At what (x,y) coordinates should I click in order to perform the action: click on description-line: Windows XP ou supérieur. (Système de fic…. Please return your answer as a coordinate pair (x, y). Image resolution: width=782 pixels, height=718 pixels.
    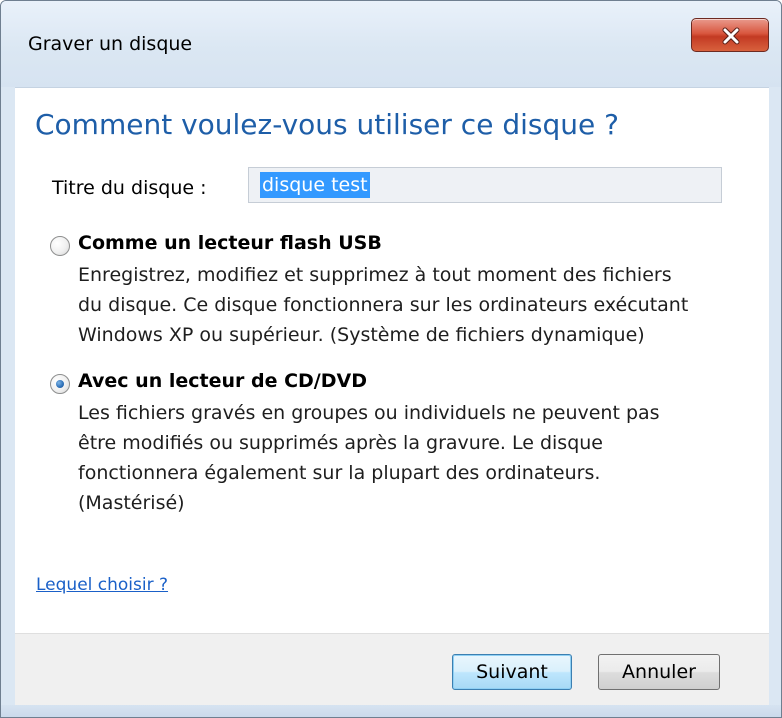
    Looking at the image, I should click on (361, 335).